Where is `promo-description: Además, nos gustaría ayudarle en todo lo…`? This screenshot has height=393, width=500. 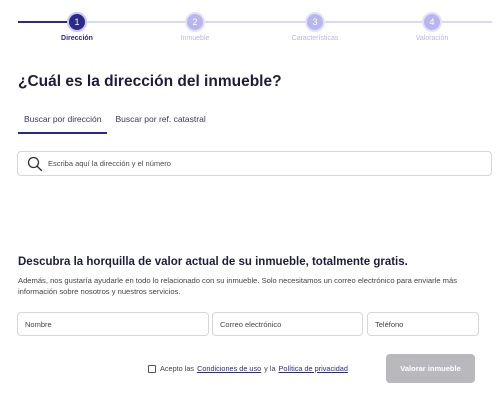
promo-description: Además, nos gustaría ayudarle en todo lo… is located at coordinates (238, 286).